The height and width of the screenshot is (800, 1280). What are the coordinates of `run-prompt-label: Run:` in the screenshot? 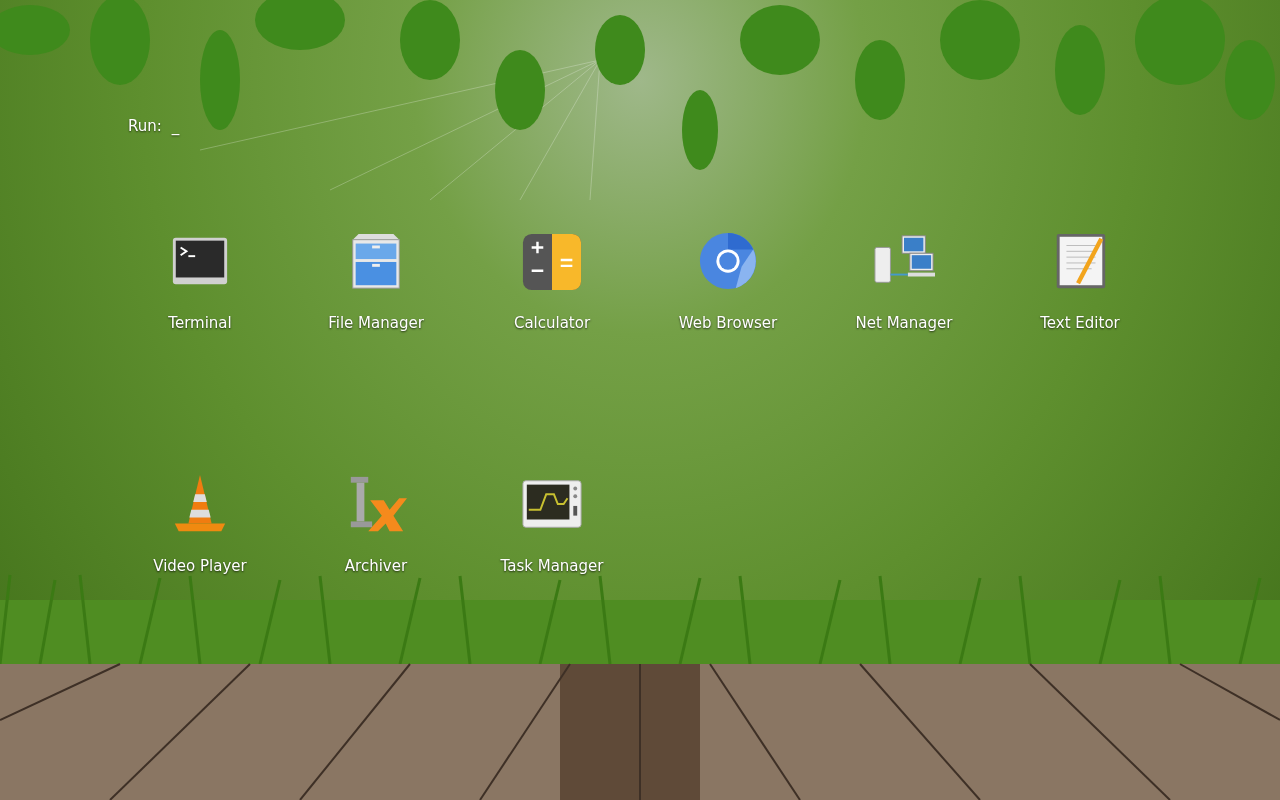 It's located at (145, 126).